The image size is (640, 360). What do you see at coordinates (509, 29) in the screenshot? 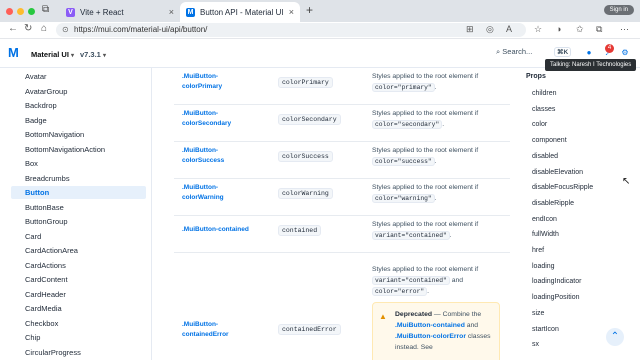
I see `read-aloud-icon: A` at bounding box center [509, 29].